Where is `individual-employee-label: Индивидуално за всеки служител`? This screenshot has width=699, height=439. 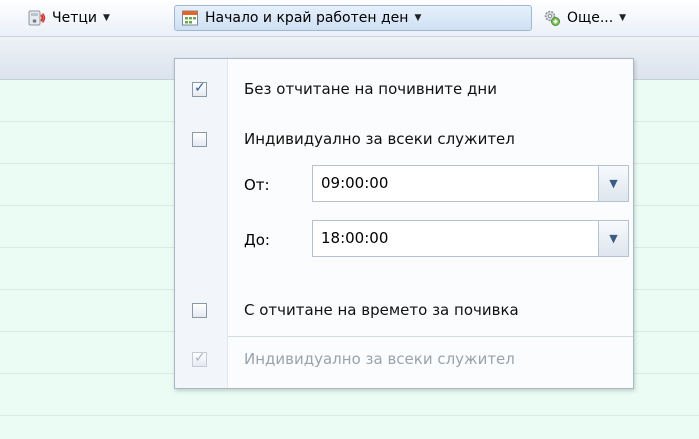
individual-employee-label: Индивидуално за всеки служител is located at coordinates (379, 139).